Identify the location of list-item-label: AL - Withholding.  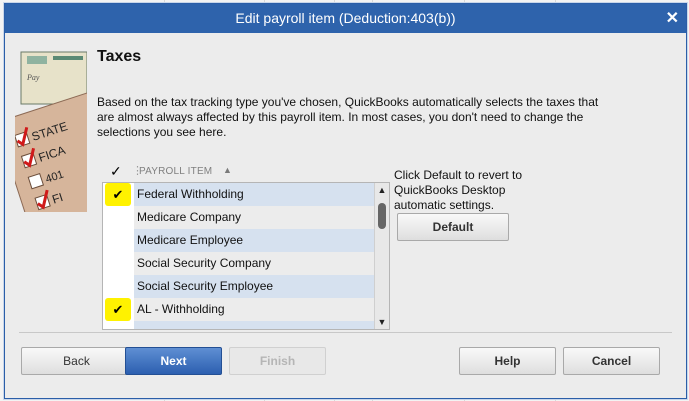
(255, 309).